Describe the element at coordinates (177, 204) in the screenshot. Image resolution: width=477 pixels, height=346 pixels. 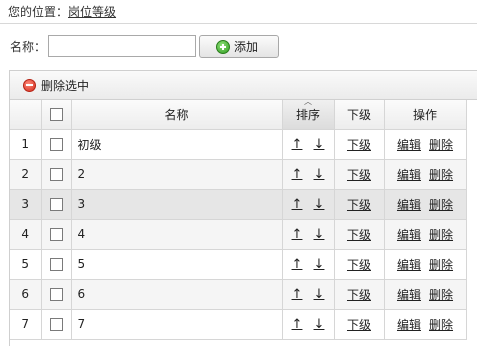
I see `row-name: 3` at that location.